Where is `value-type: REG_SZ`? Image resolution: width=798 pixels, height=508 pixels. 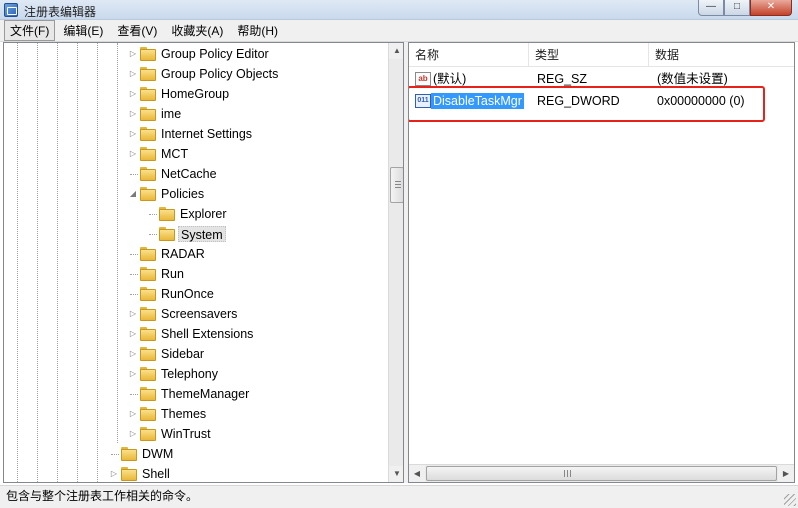
value-type: REG_SZ is located at coordinates (562, 79).